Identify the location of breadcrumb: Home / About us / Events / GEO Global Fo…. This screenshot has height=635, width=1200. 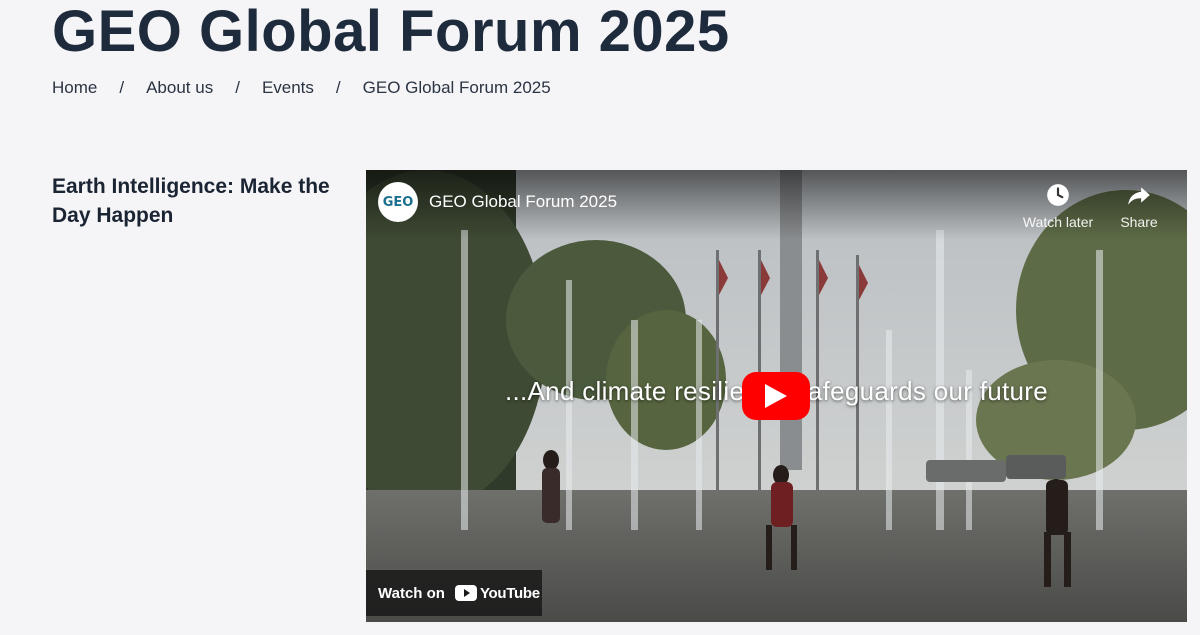
(301, 88).